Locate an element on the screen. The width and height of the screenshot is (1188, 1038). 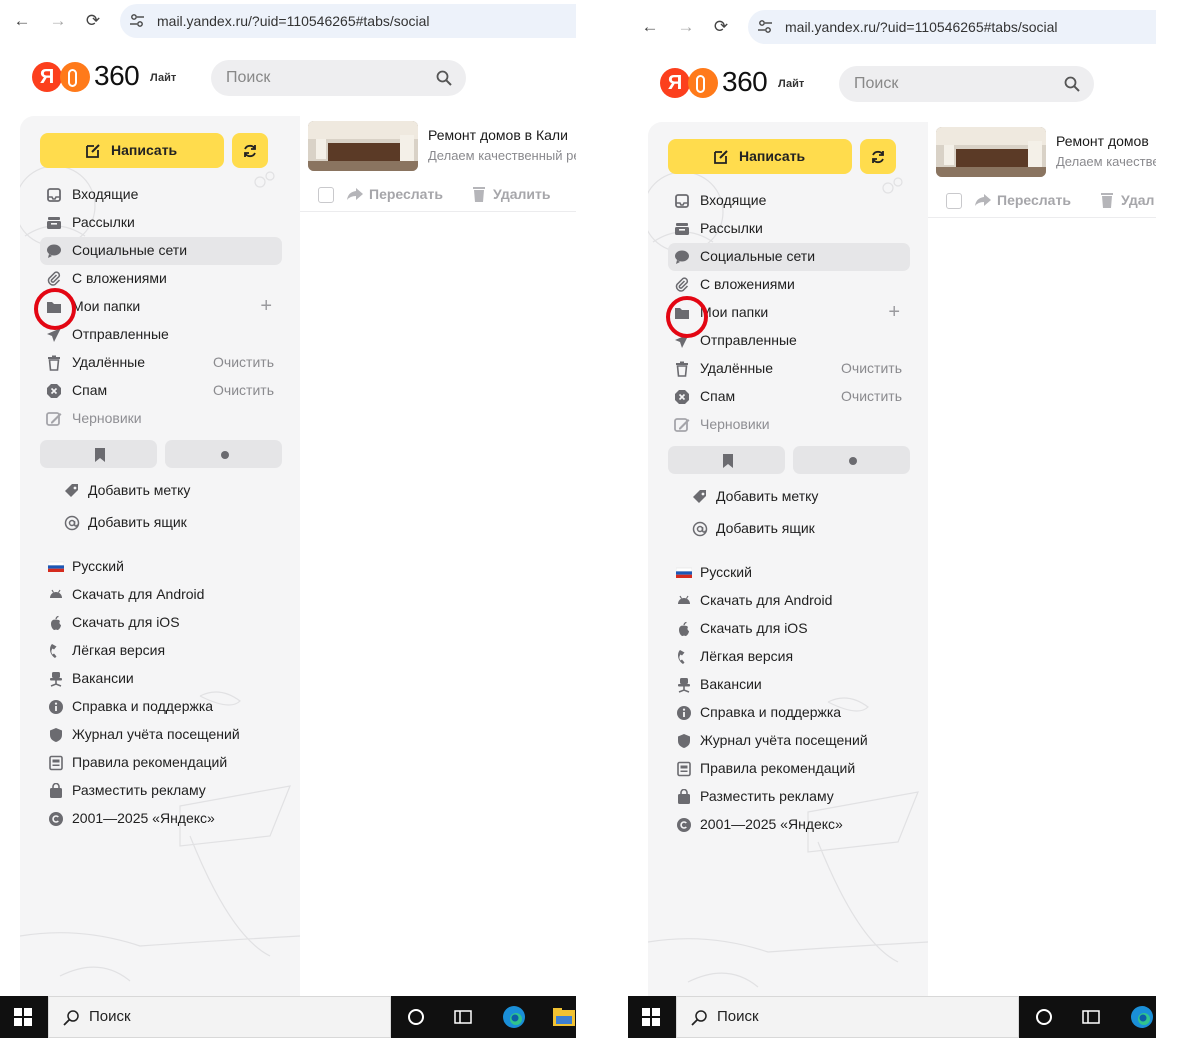
android-icon is located at coordinates (56, 593).